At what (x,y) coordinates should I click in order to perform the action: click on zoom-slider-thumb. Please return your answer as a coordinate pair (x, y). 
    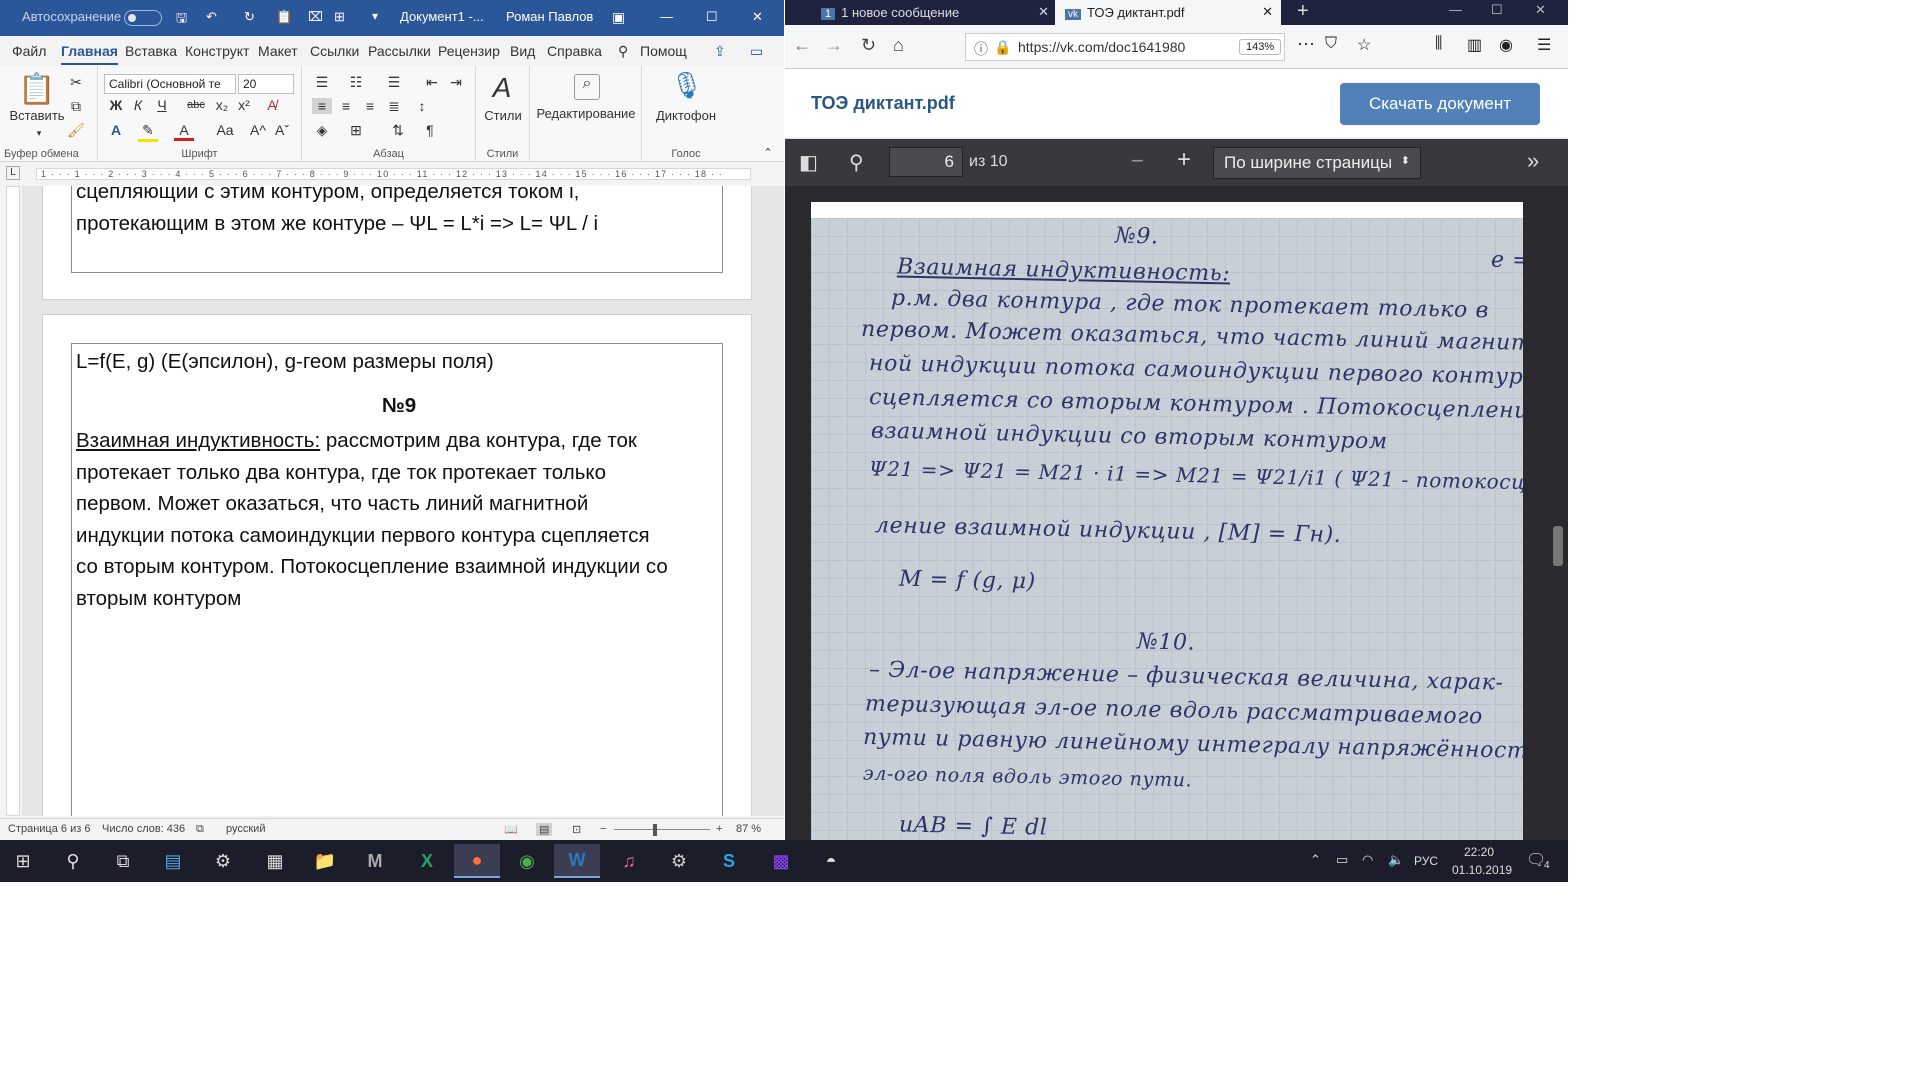
    Looking at the image, I should click on (655, 830).